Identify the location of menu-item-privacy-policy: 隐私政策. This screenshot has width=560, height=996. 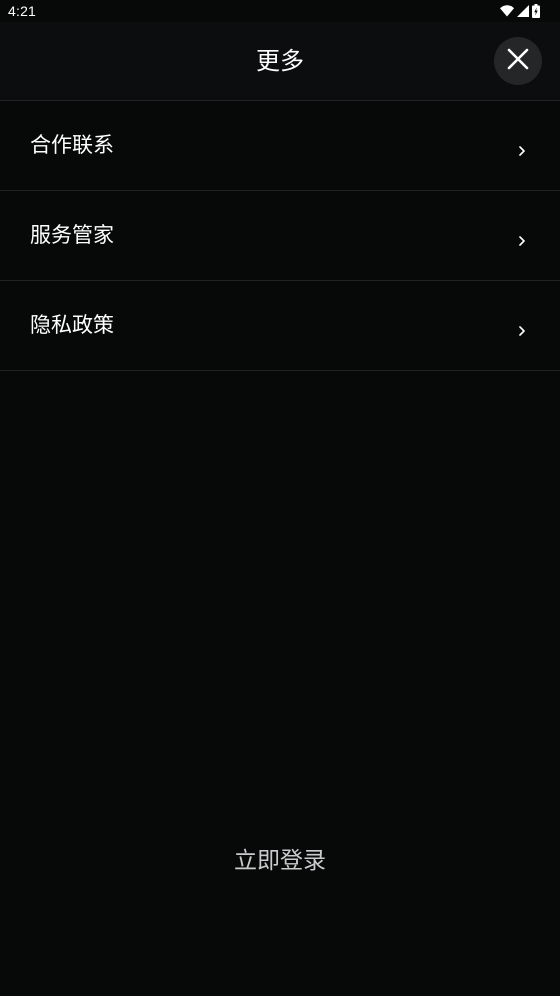
(280, 326).